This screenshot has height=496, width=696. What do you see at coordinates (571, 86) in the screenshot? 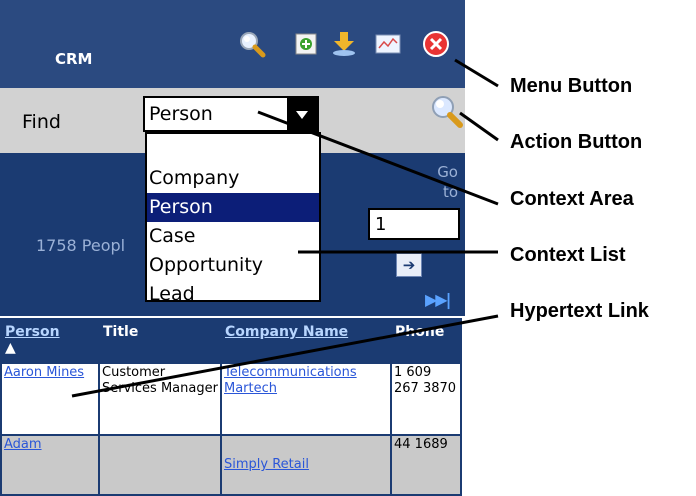
I see `callout-menu-button: Menu Button` at bounding box center [571, 86].